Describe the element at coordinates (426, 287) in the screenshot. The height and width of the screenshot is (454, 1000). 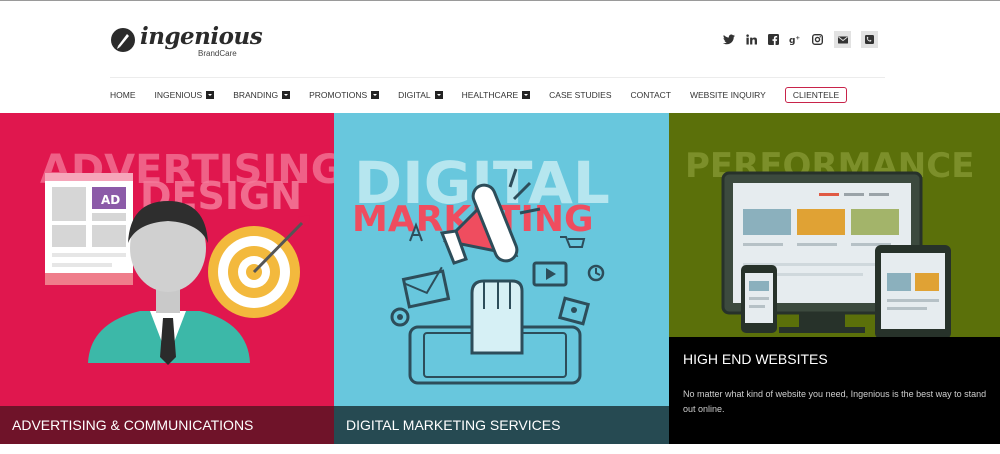
I see `envelope-icon` at that location.